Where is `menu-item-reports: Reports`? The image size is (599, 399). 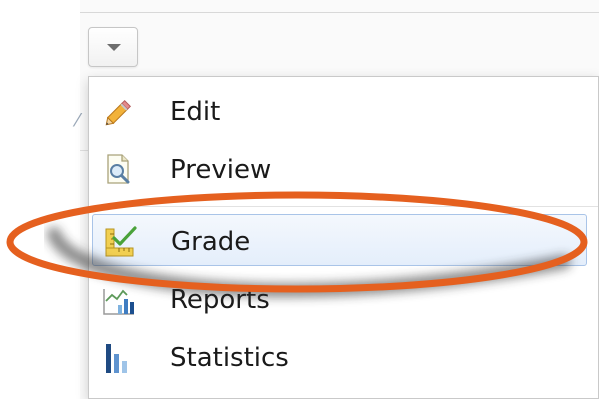 menu-item-reports: Reports is located at coordinates (339, 299).